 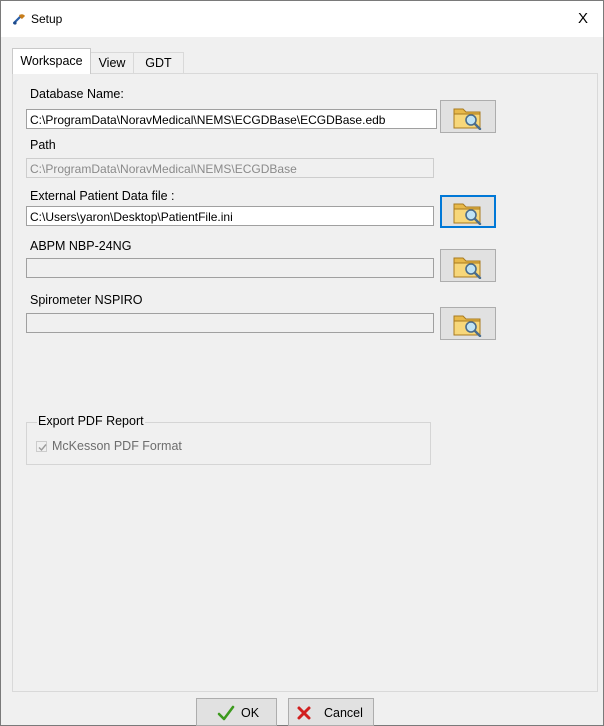 I want to click on tab-view: View, so click(x=112, y=62).